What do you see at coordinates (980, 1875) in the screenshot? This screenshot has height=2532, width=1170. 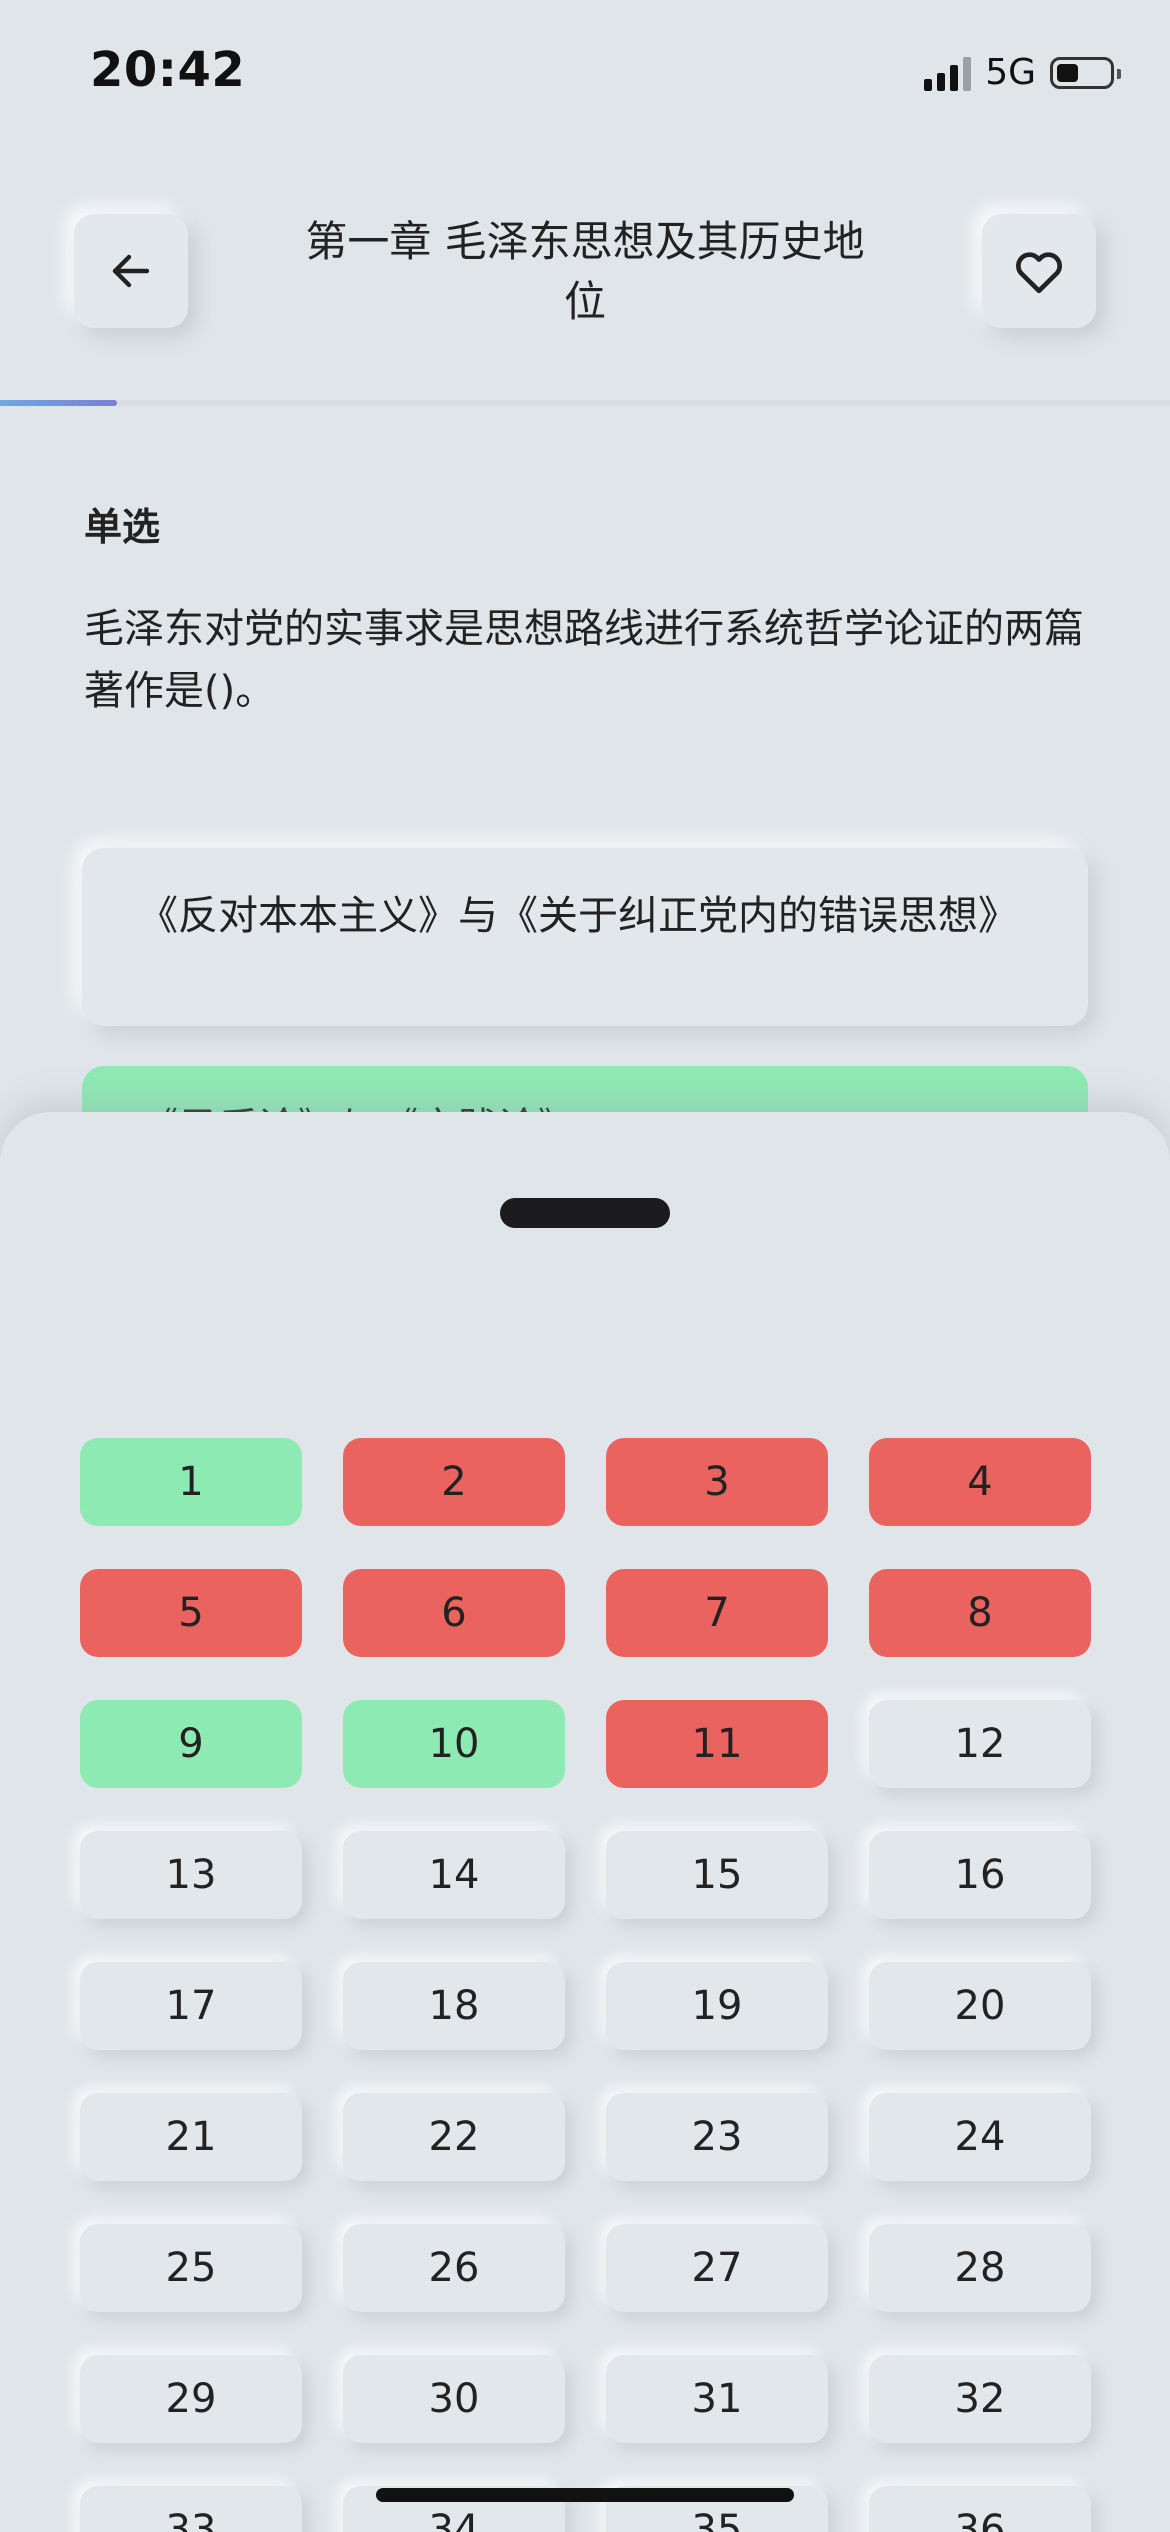 I see `question-number-16: 16` at bounding box center [980, 1875].